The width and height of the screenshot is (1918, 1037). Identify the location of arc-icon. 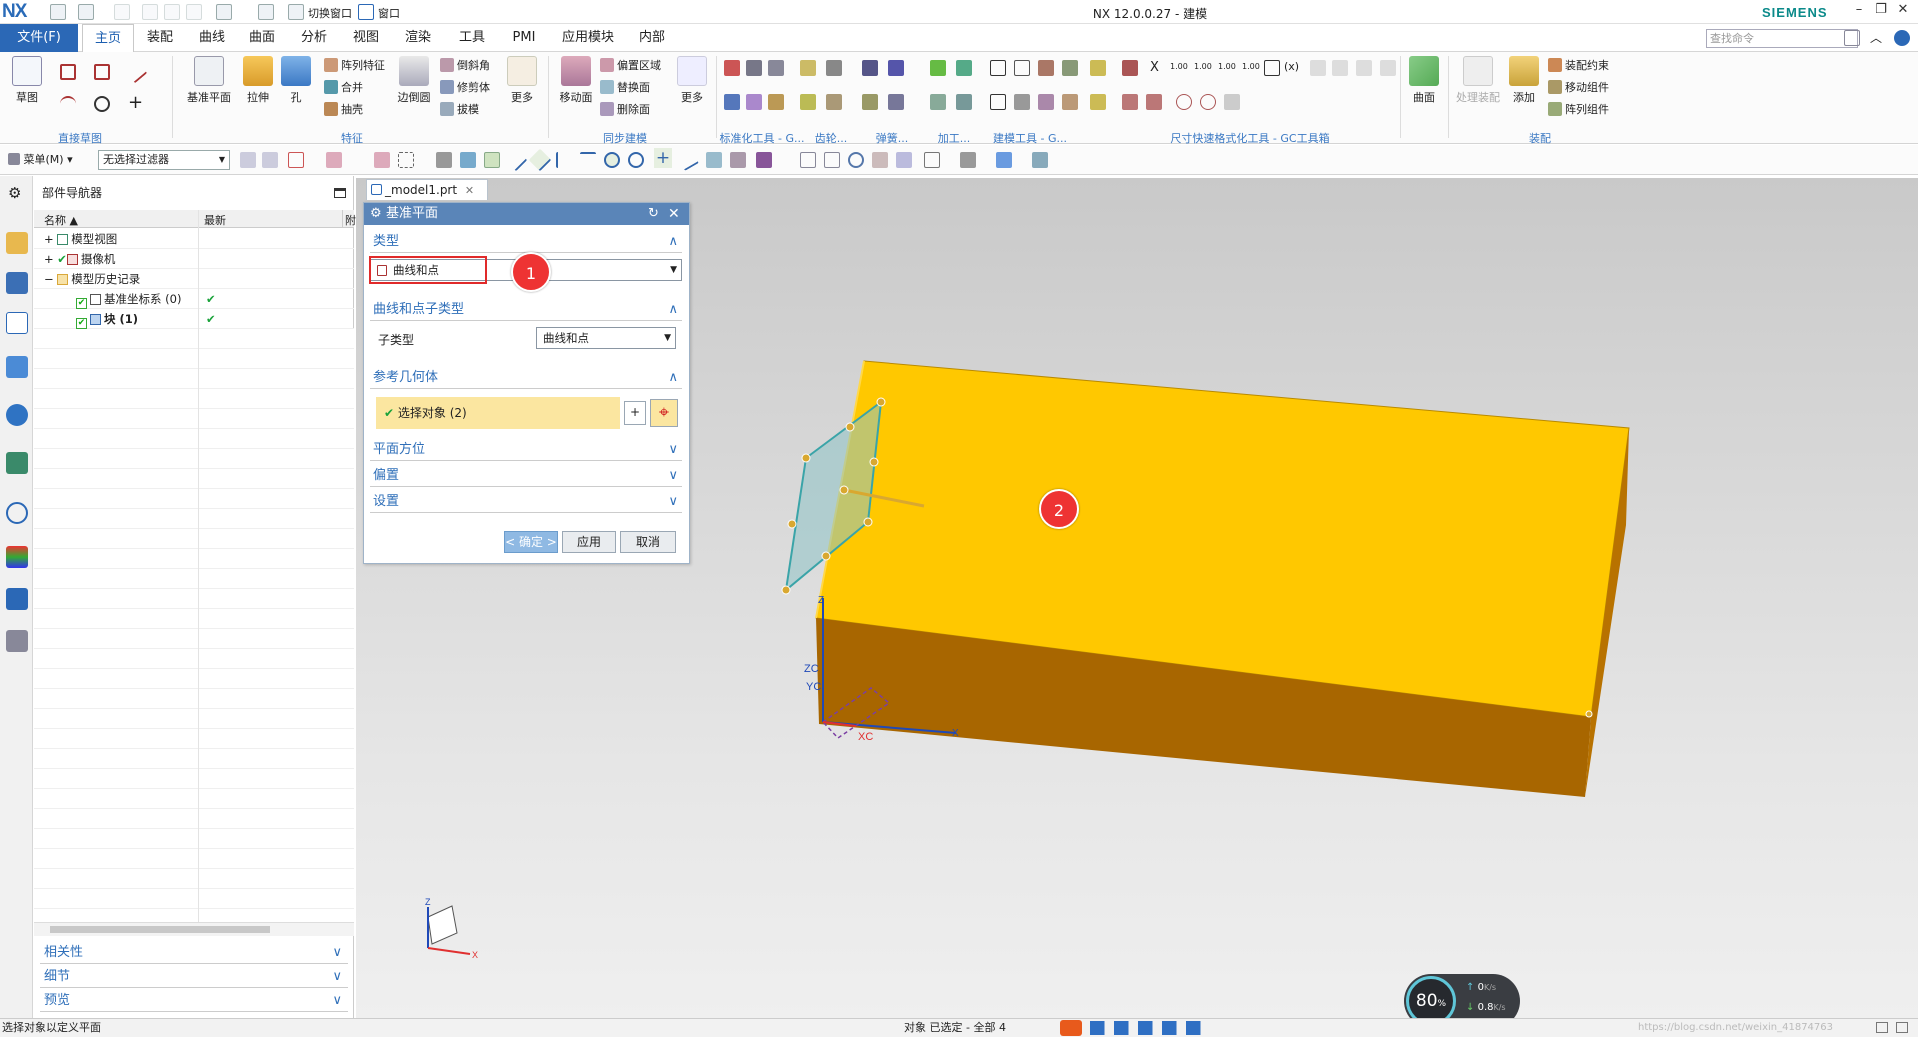
(68, 104).